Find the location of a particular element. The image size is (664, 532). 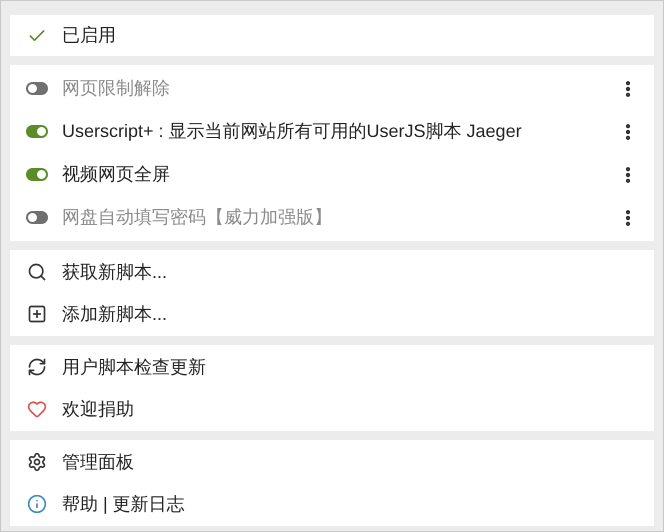

heart-icon is located at coordinates (37, 409).